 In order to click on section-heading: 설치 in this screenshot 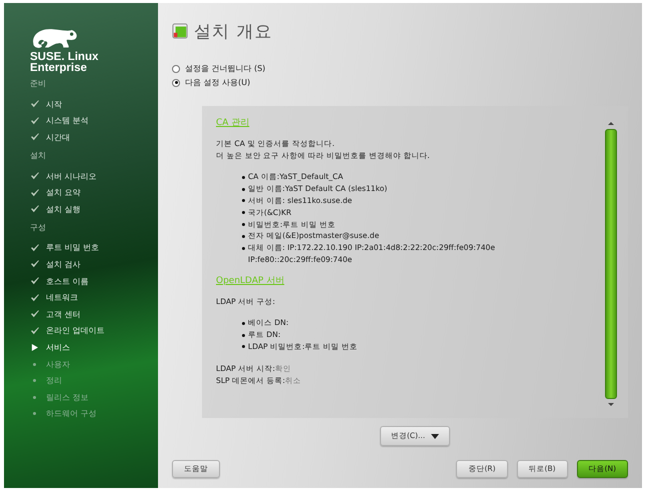, I will do `click(38, 155)`.